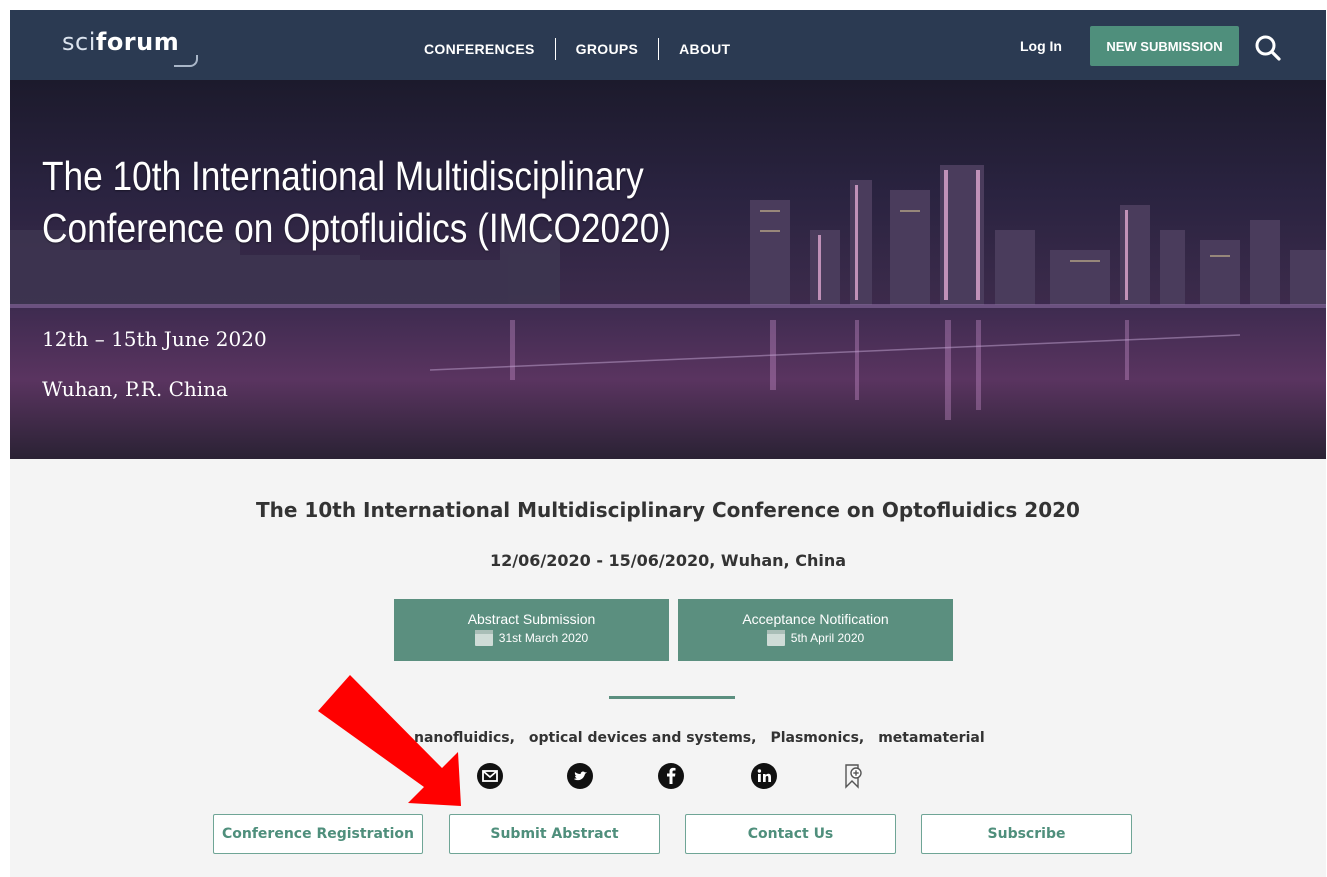  What do you see at coordinates (479, 49) in the screenshot?
I see `nav-conferences: CONFERENCES` at bounding box center [479, 49].